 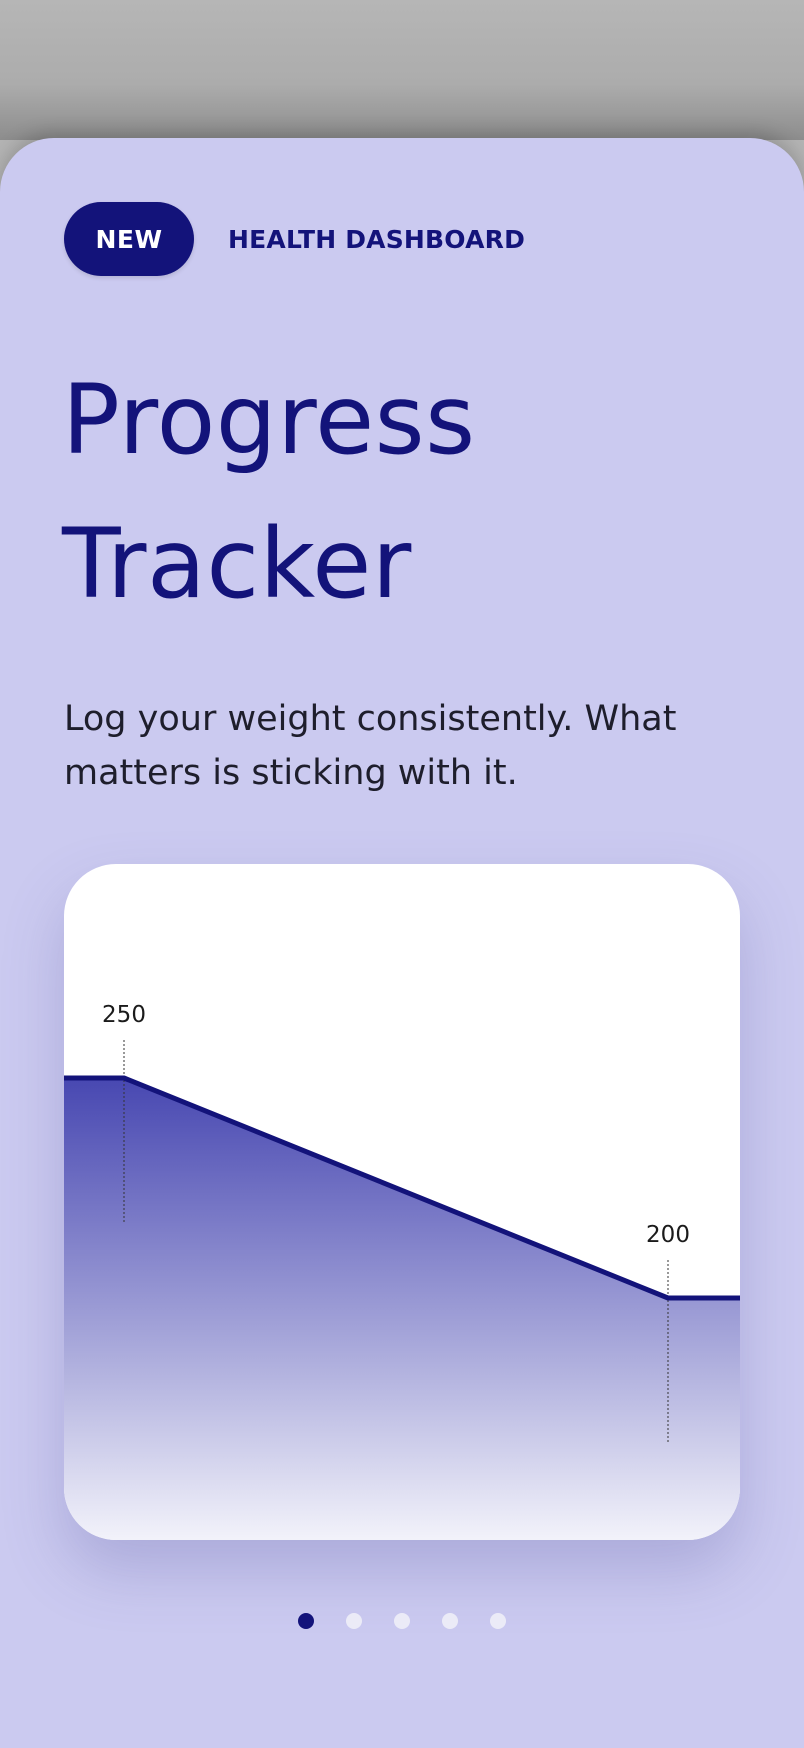 I want to click on new-badge: NEW, so click(x=129, y=239).